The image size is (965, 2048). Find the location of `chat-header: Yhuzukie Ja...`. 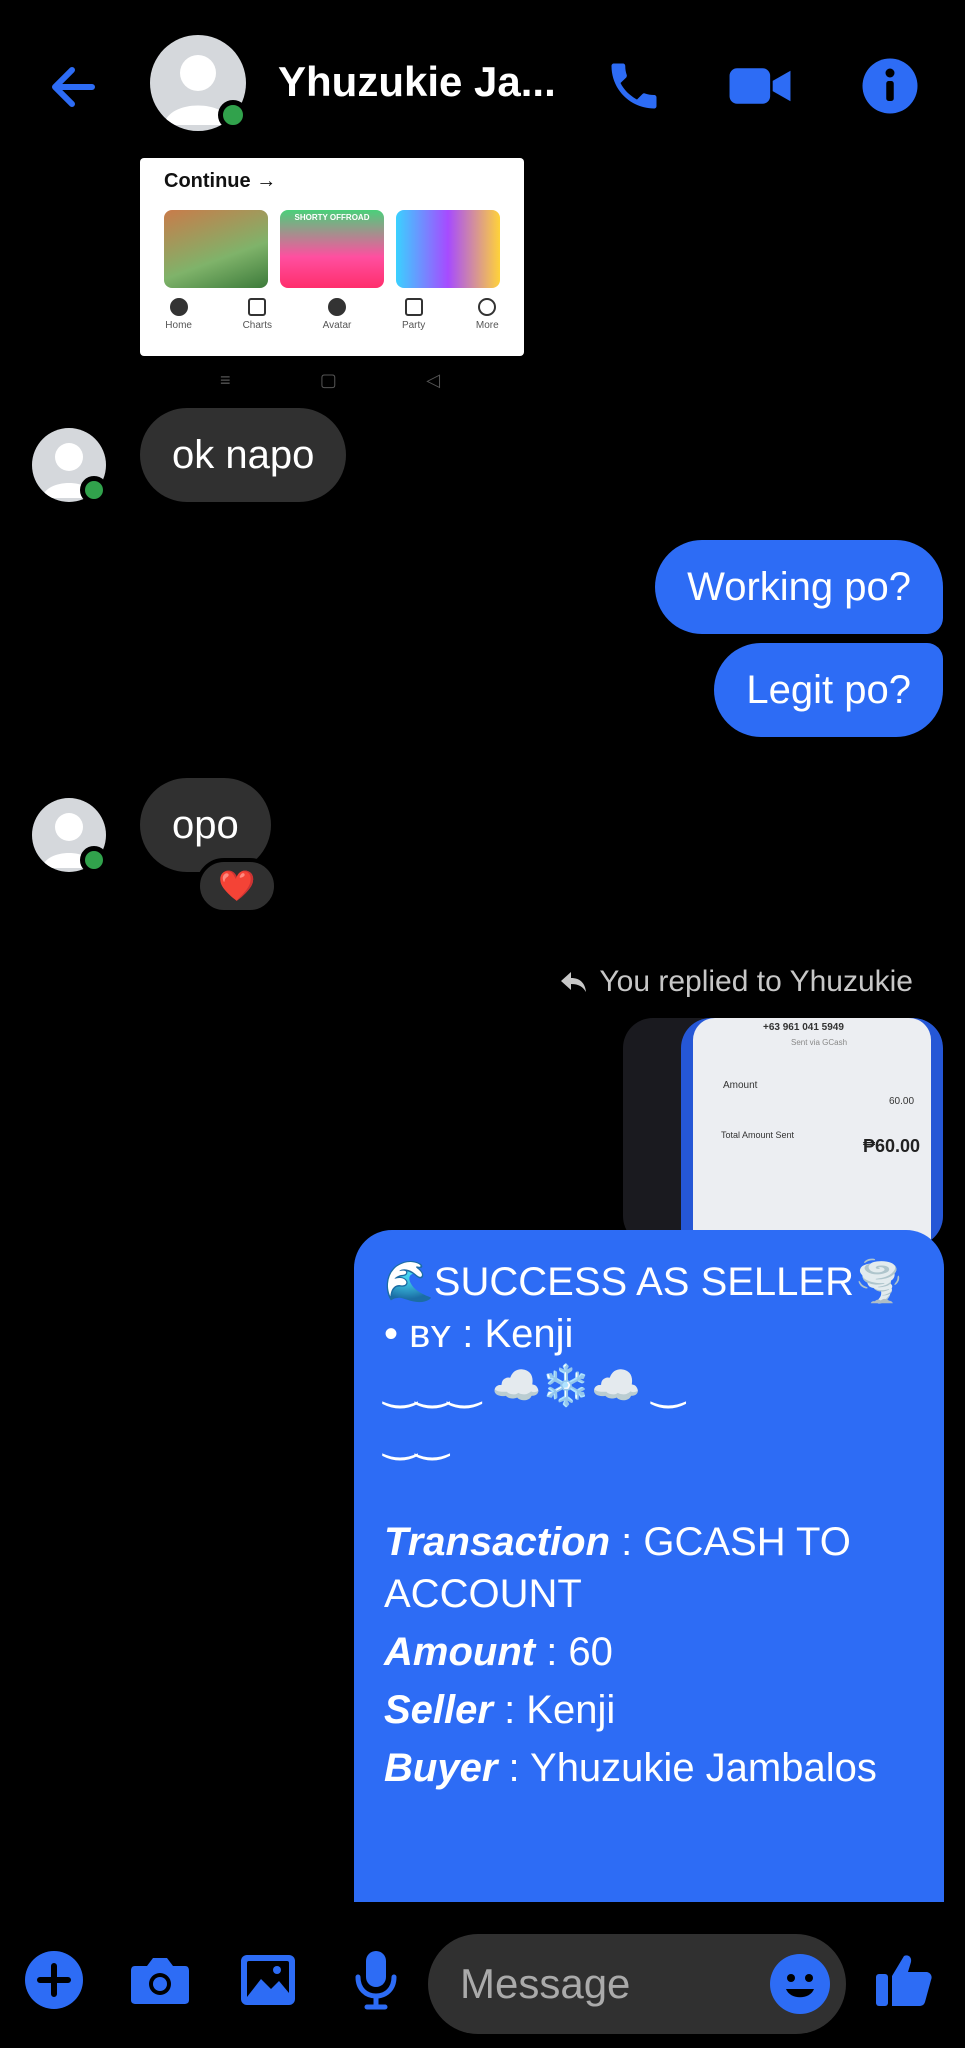

chat-header: Yhuzukie Ja... is located at coordinates (482, 85).